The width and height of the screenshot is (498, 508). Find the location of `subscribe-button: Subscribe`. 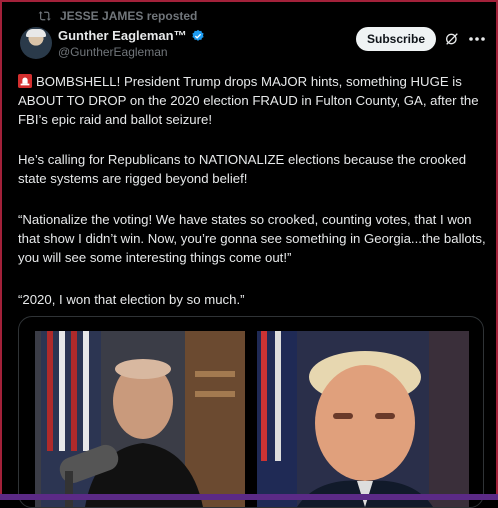

subscribe-button: Subscribe is located at coordinates (396, 39).